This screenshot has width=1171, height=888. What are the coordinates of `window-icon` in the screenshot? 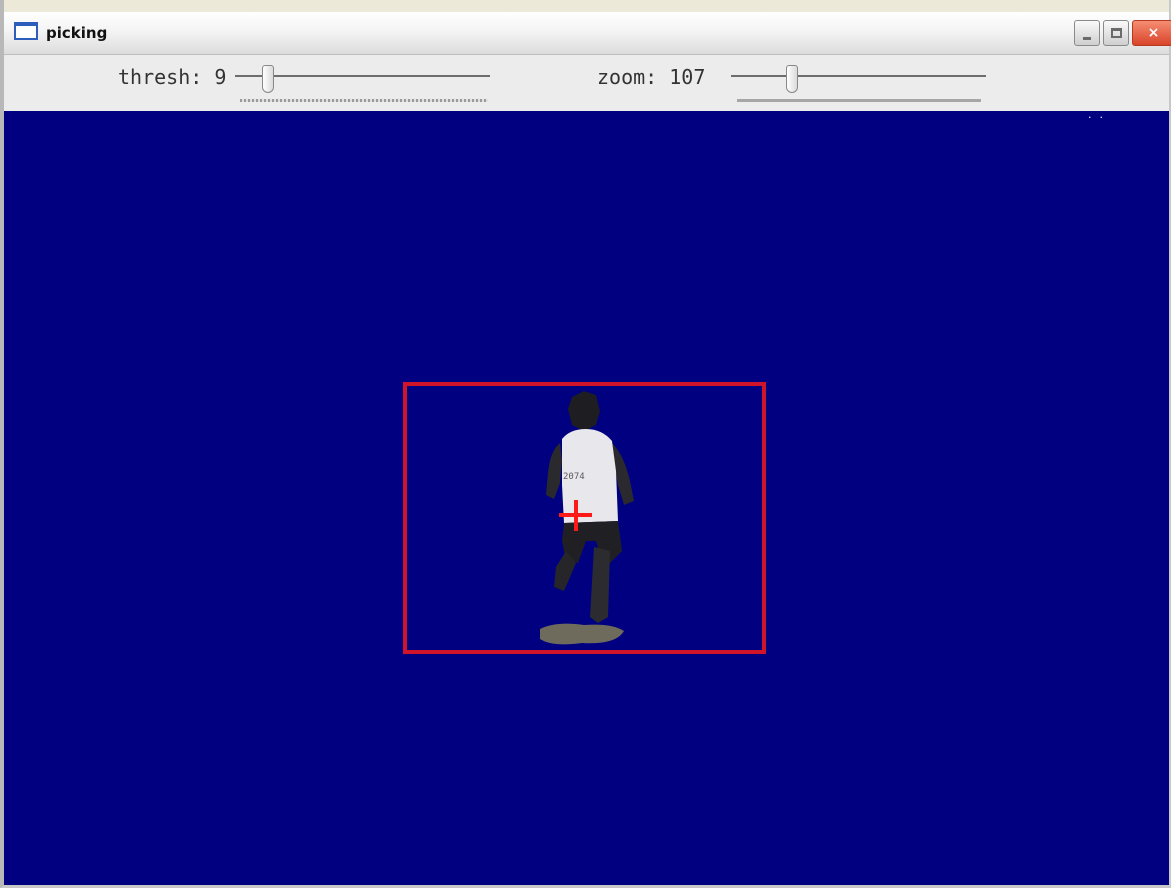 It's located at (26, 31).